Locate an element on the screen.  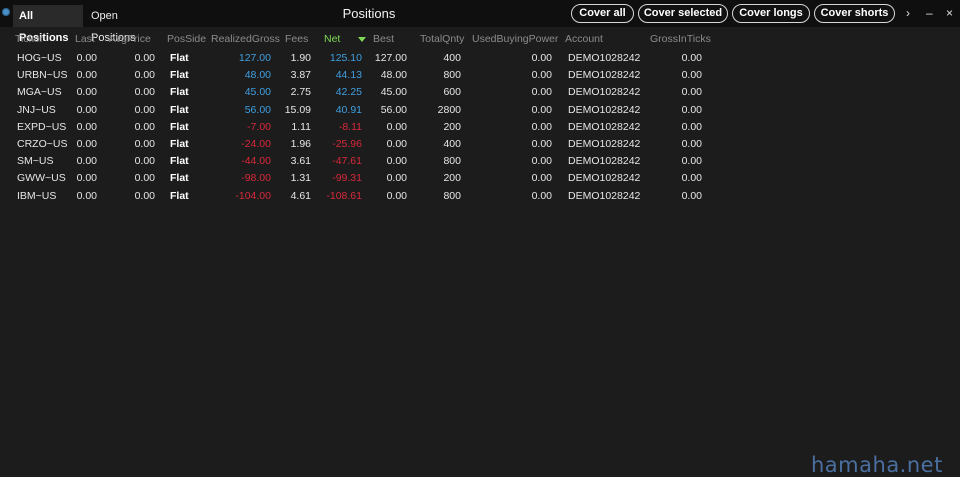
minimize-icon: – is located at coordinates (929, 13).